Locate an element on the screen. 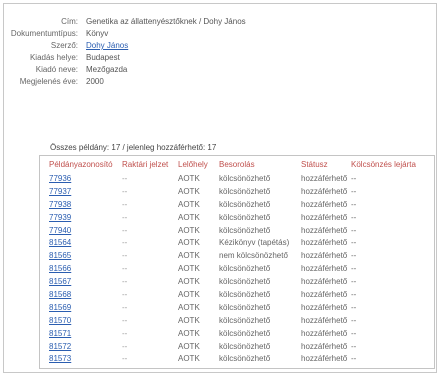  column-header-location: Lelőhely is located at coordinates (193, 164).